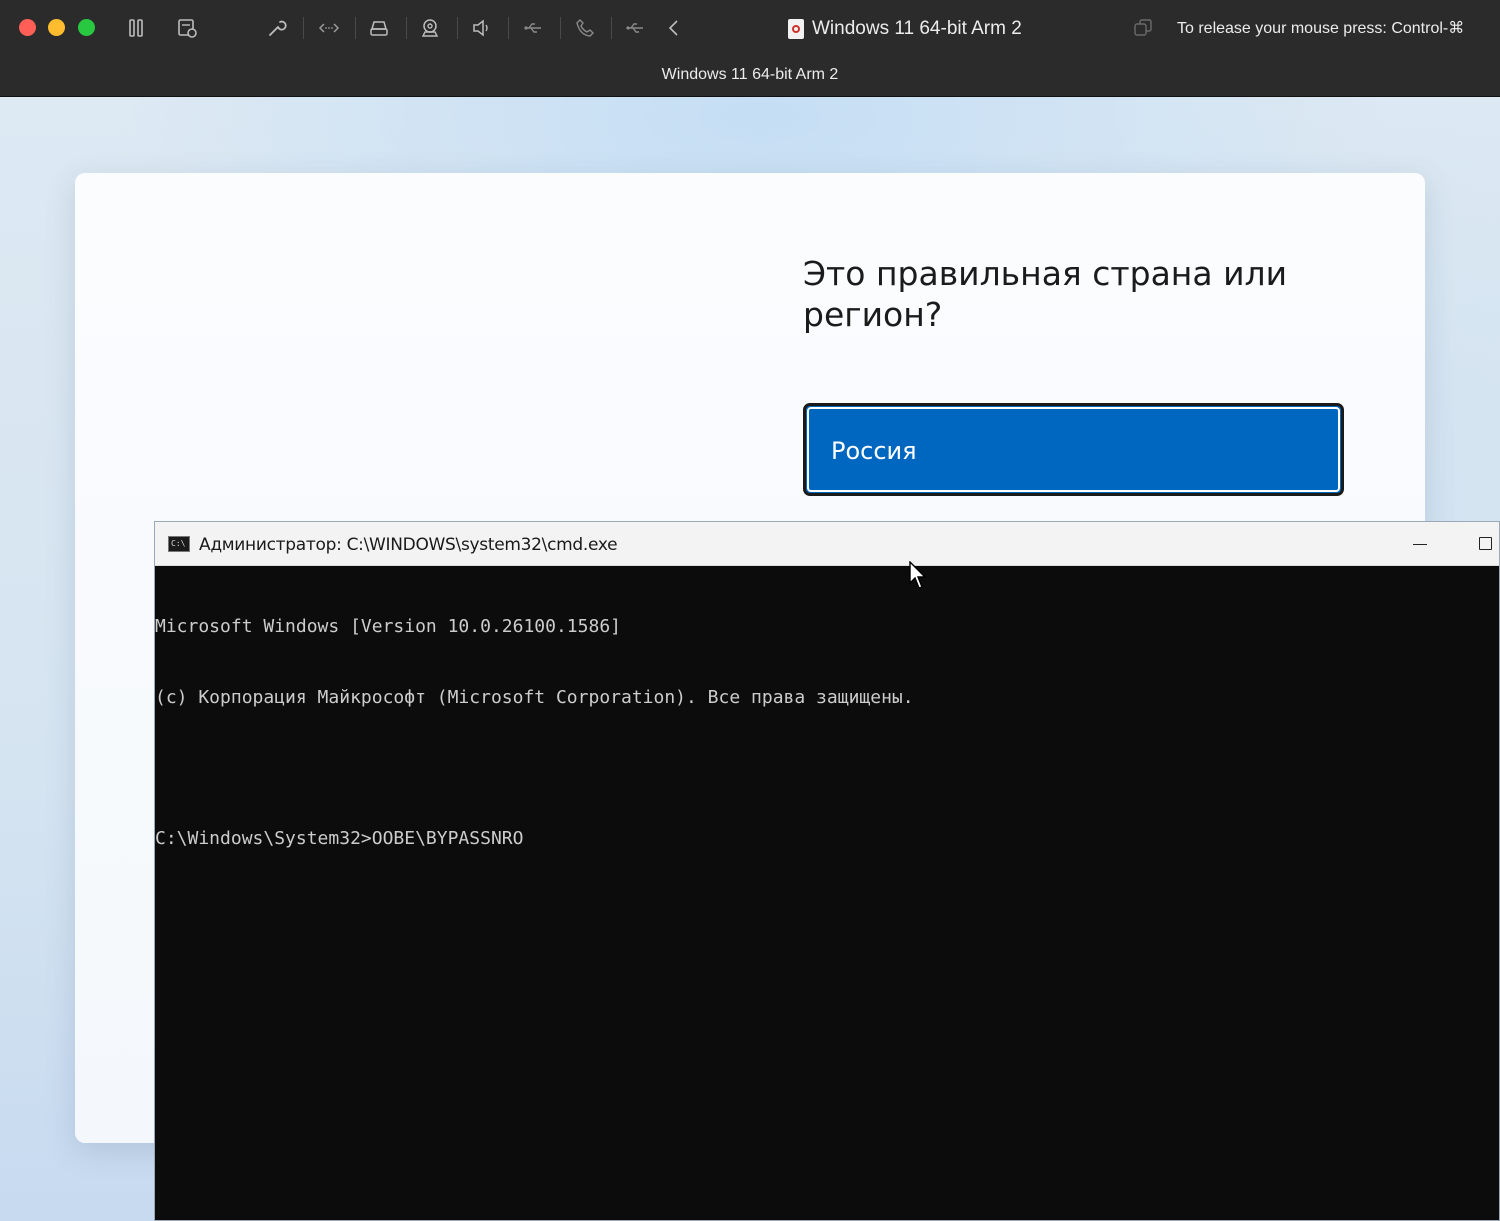 The height and width of the screenshot is (1221, 1500). Describe the element at coordinates (136, 28) in the screenshot. I see `pause-icon` at that location.